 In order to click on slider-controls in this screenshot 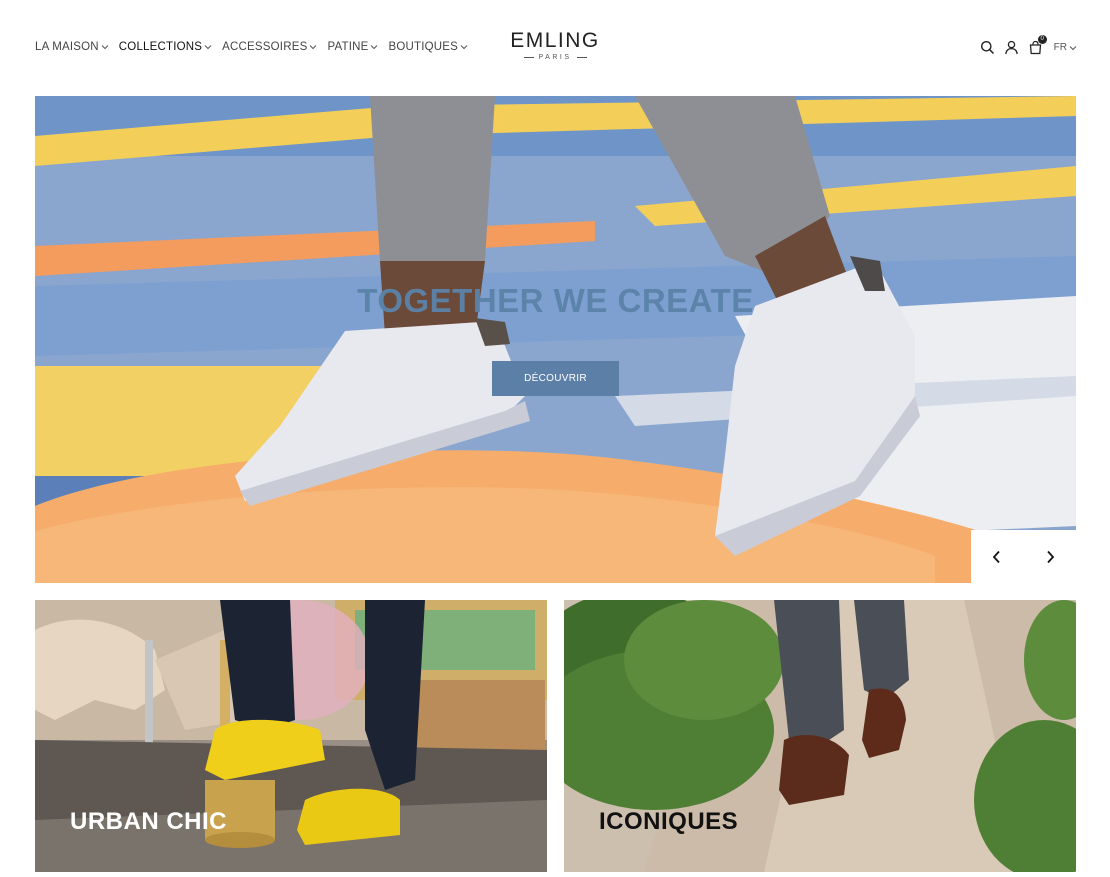, I will do `click(1023, 556)`.